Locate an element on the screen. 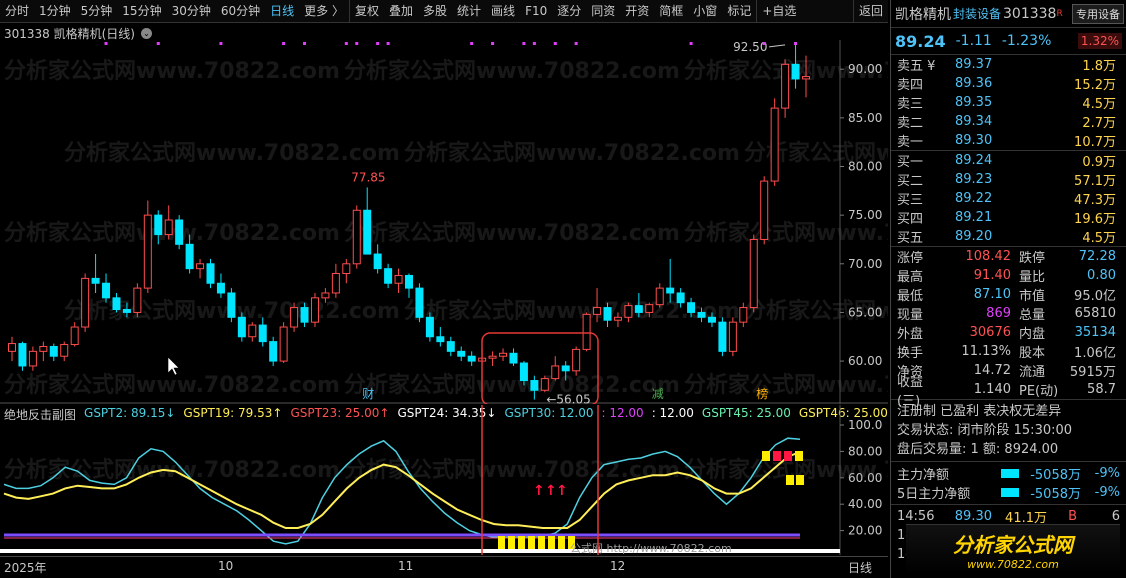 Image resolution: width=1126 pixels, height=578 pixels. stats-value: 35134 is located at coordinates (1095, 332).